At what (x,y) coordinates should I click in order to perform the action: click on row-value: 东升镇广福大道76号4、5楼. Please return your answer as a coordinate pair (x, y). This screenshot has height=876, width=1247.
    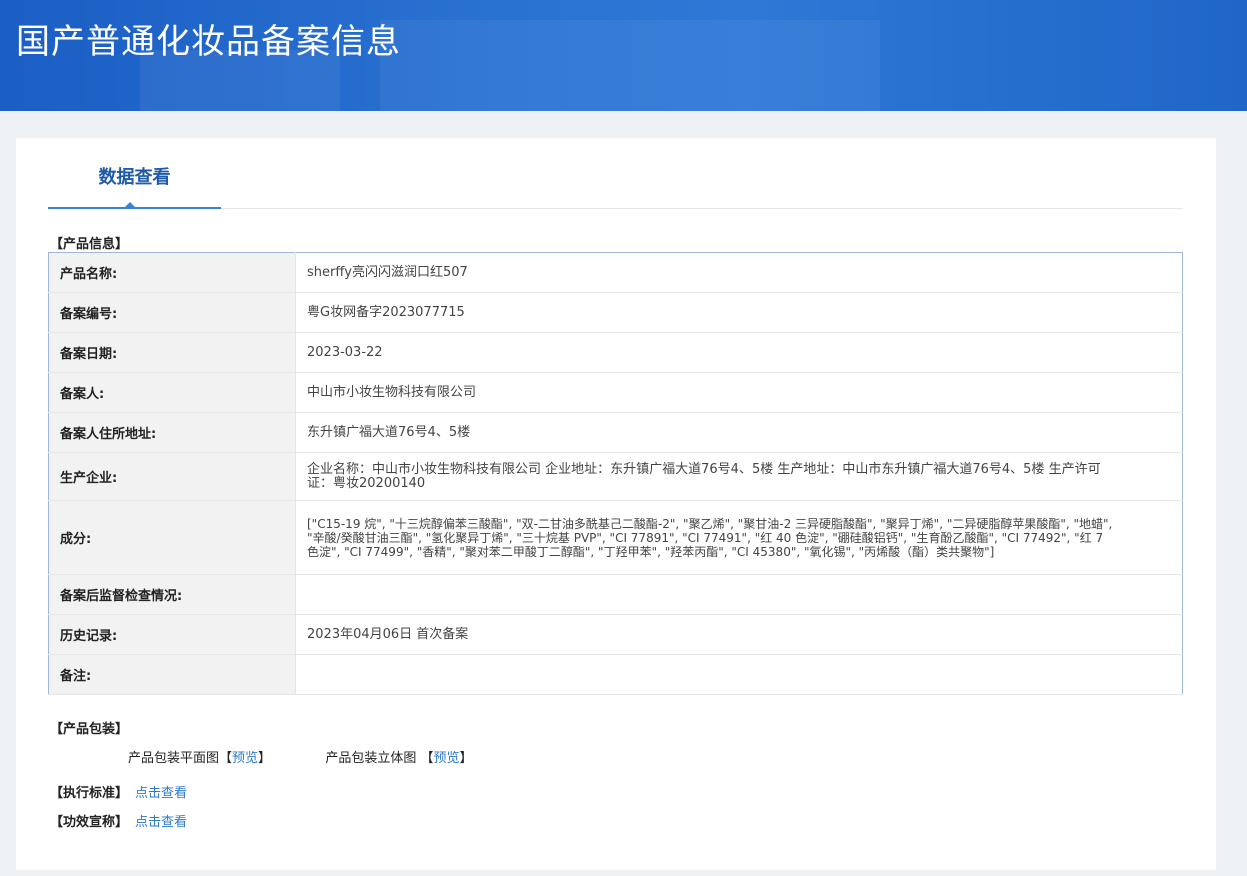
    Looking at the image, I should click on (739, 432).